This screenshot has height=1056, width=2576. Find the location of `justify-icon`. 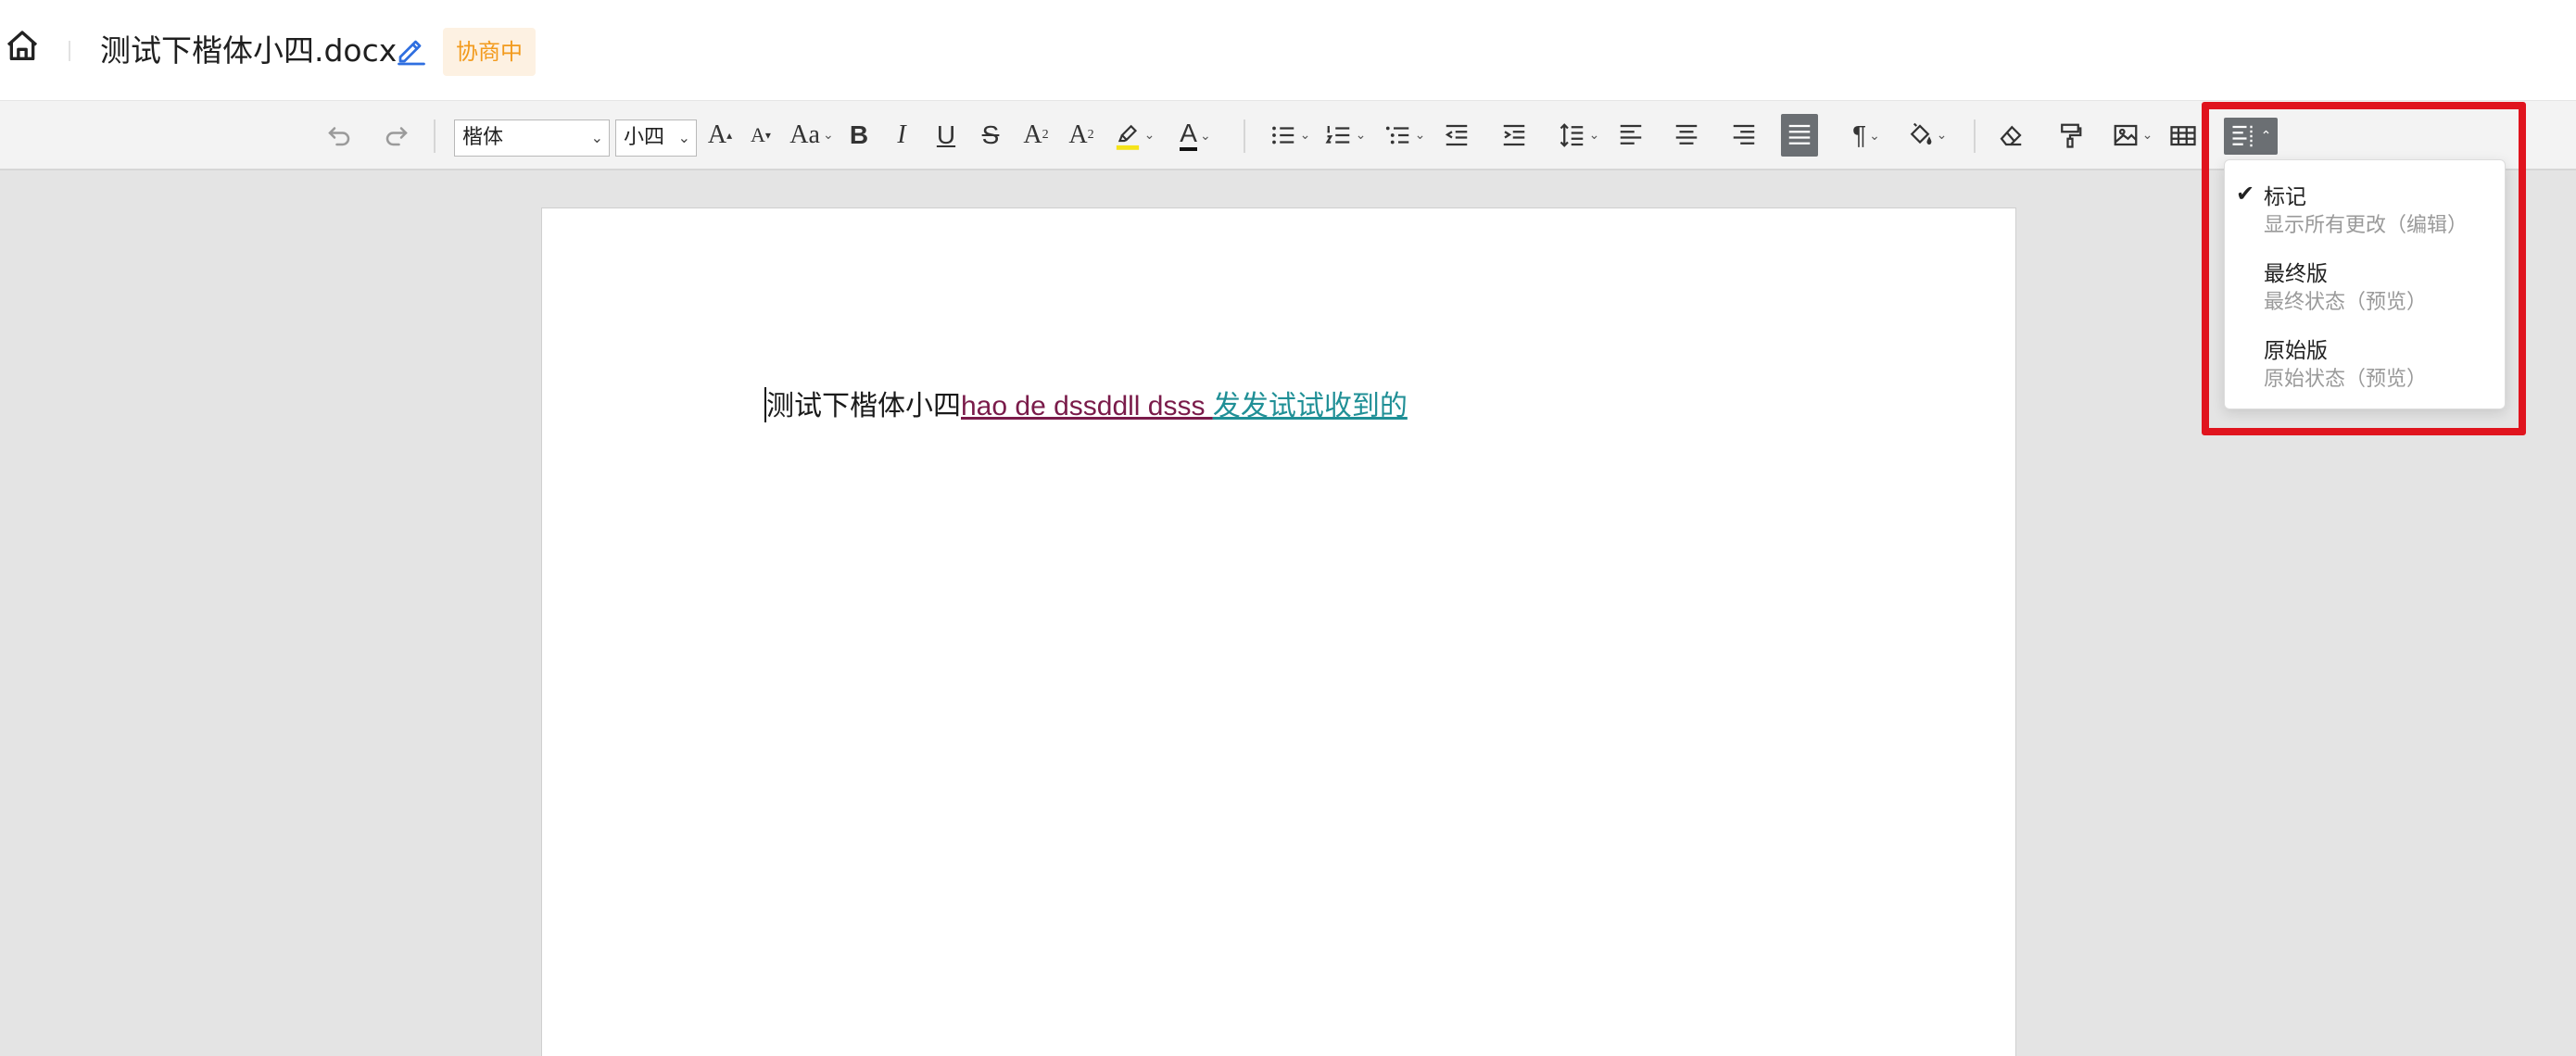

justify-icon is located at coordinates (1799, 135).